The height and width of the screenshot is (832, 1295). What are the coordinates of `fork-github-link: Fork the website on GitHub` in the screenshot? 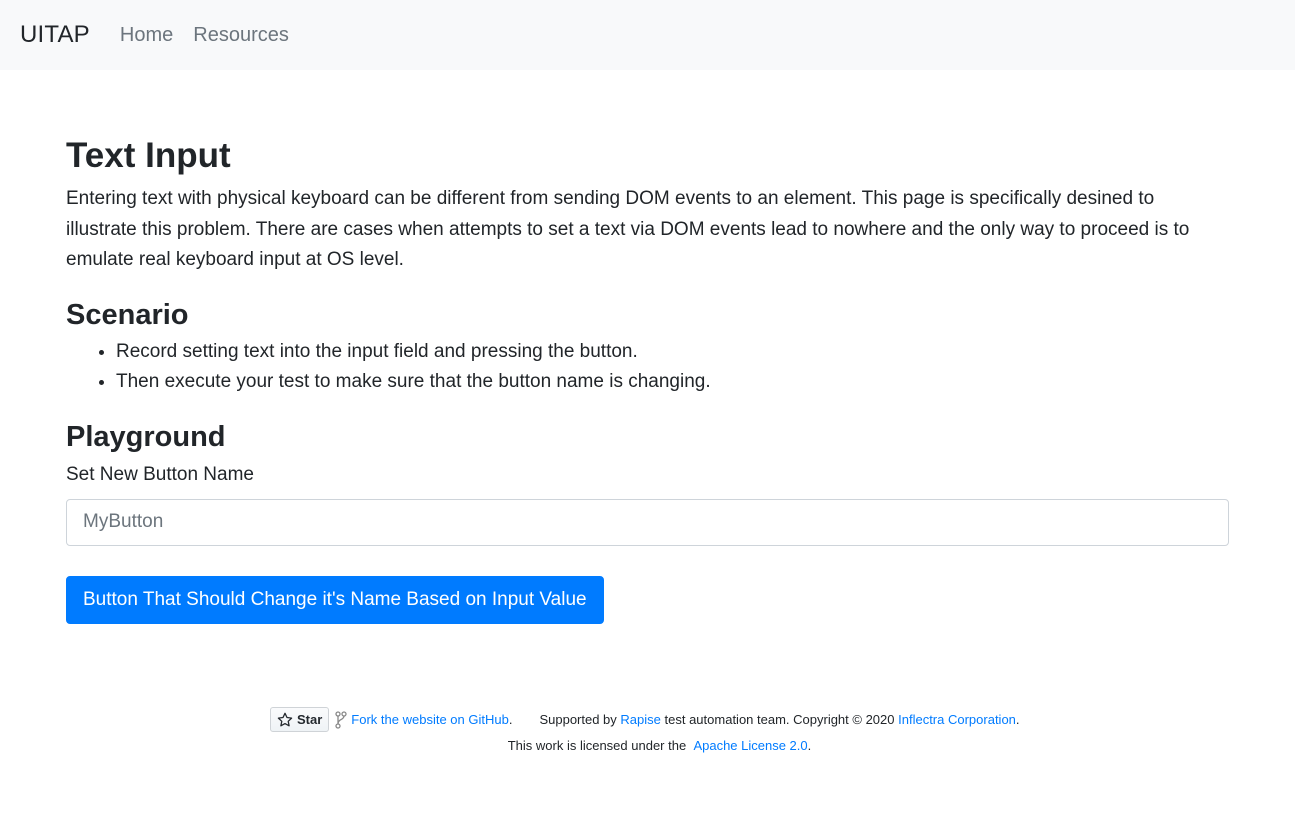 It's located at (430, 719).